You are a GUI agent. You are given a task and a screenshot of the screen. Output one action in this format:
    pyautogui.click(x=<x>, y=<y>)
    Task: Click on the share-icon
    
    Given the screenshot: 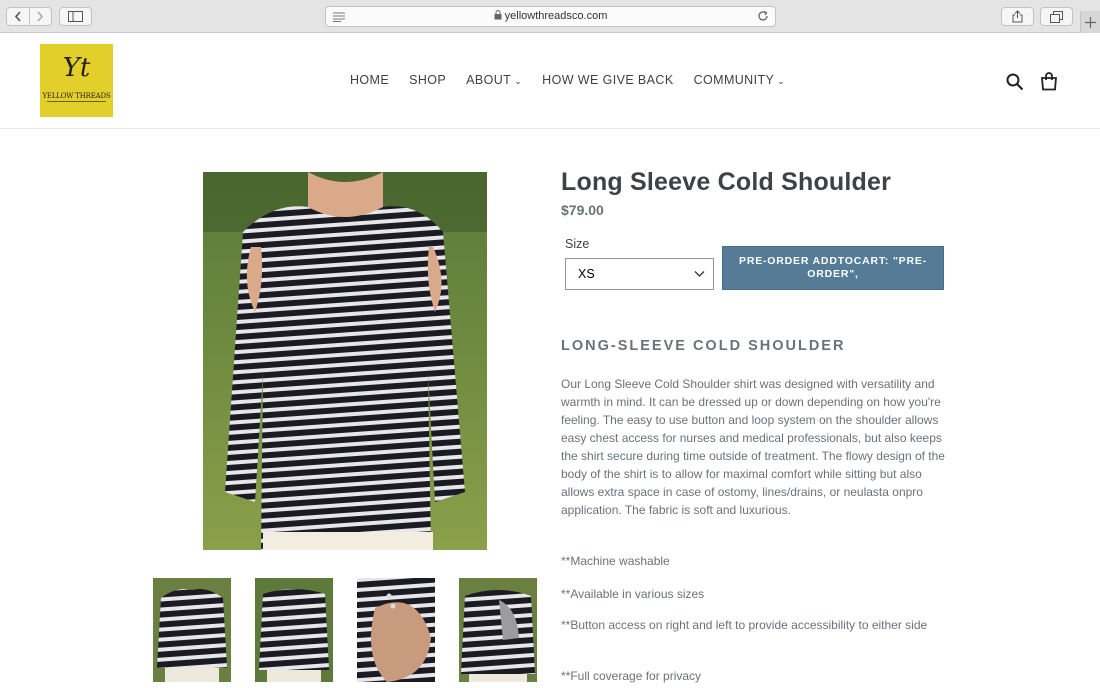 What is the action you would take?
    pyautogui.click(x=1017, y=16)
    